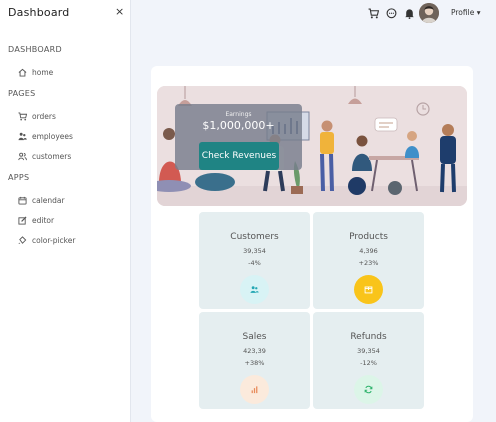 Image resolution: width=496 pixels, height=422 pixels. What do you see at coordinates (391, 13) in the screenshot?
I see `chat-icon` at bounding box center [391, 13].